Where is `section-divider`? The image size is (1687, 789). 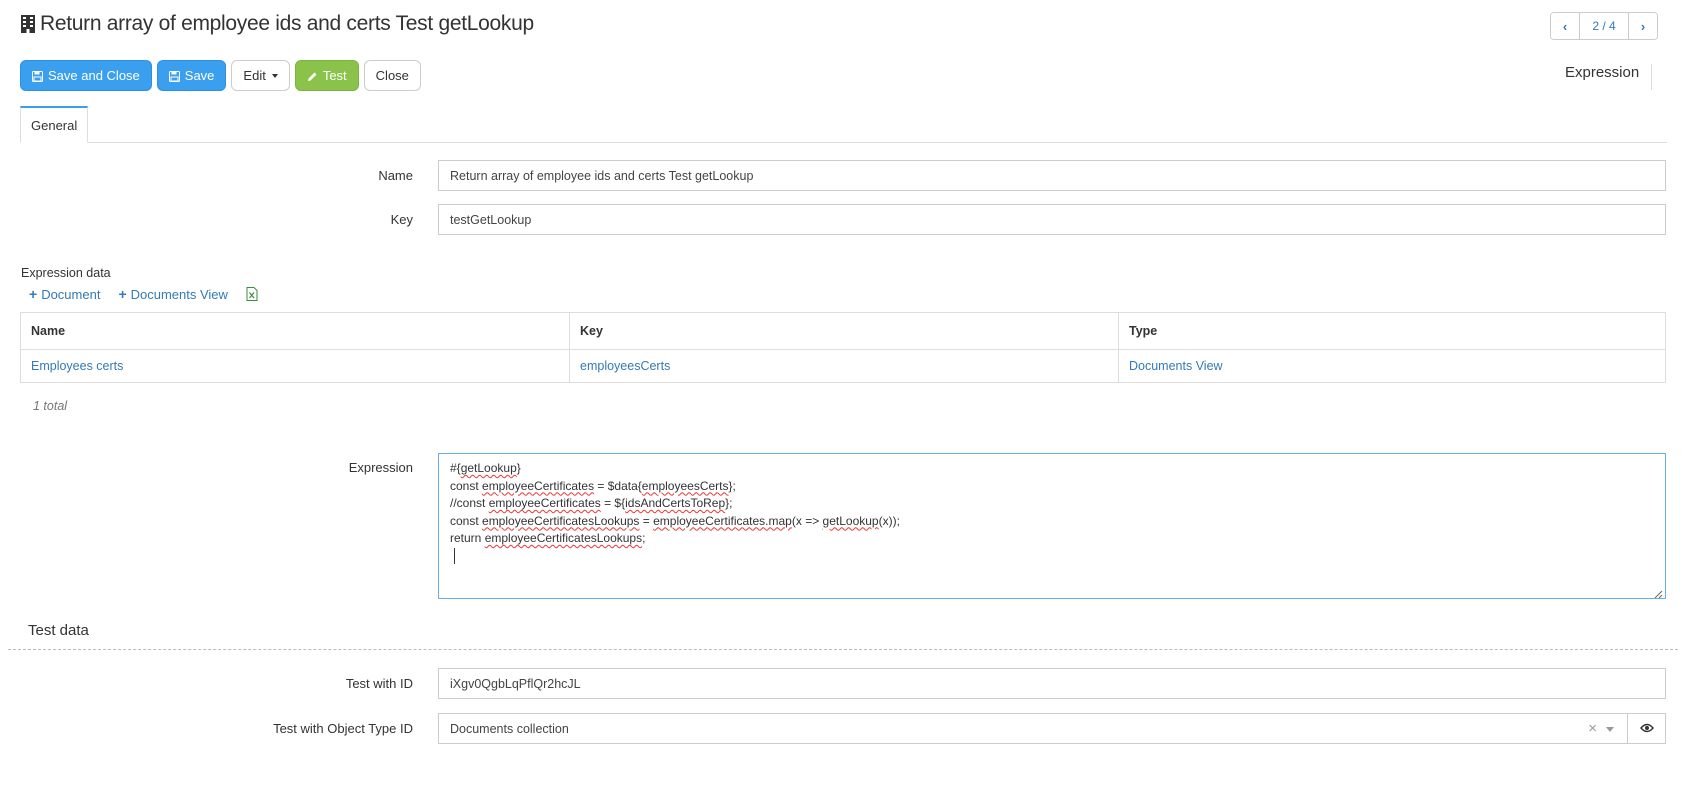
section-divider is located at coordinates (843, 649).